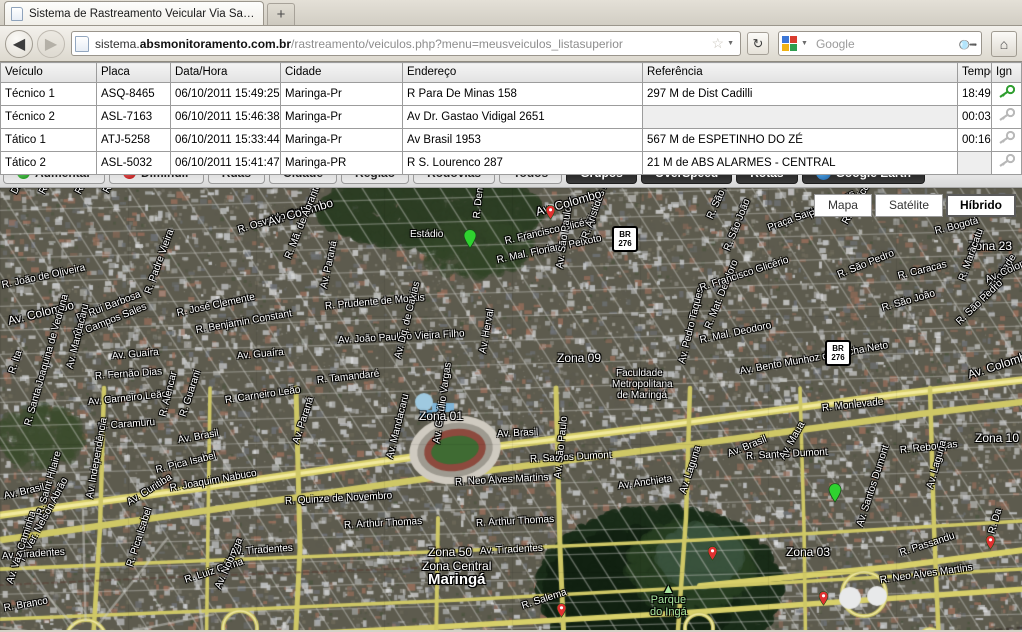 The width and height of the screenshot is (1022, 632). What do you see at coordinates (341, 72) in the screenshot?
I see `column-header-cidade: Cidade` at bounding box center [341, 72].